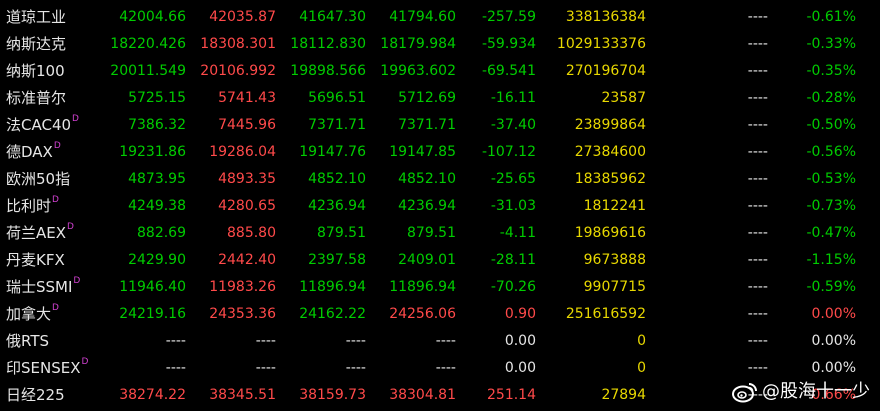 This screenshot has height=411, width=880. I want to click on index-name: 标准普尔, so click(36, 98).